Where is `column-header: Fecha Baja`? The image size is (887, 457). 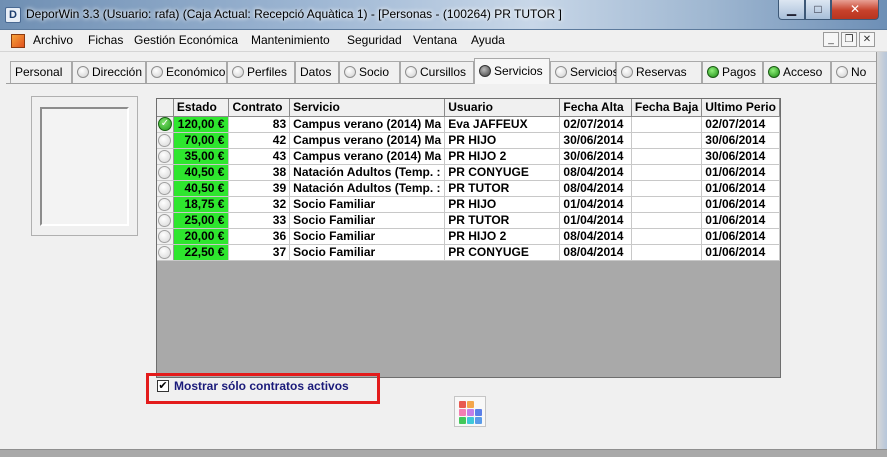
column-header: Fecha Baja is located at coordinates (667, 108).